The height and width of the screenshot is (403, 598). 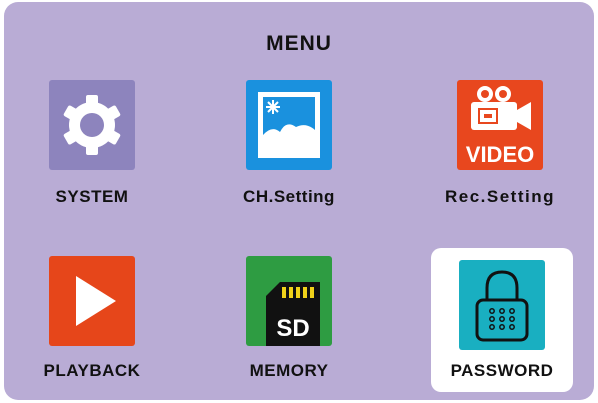 I want to click on menu-item-rec-setting: VIDEO Rec.Setting, so click(x=500, y=149).